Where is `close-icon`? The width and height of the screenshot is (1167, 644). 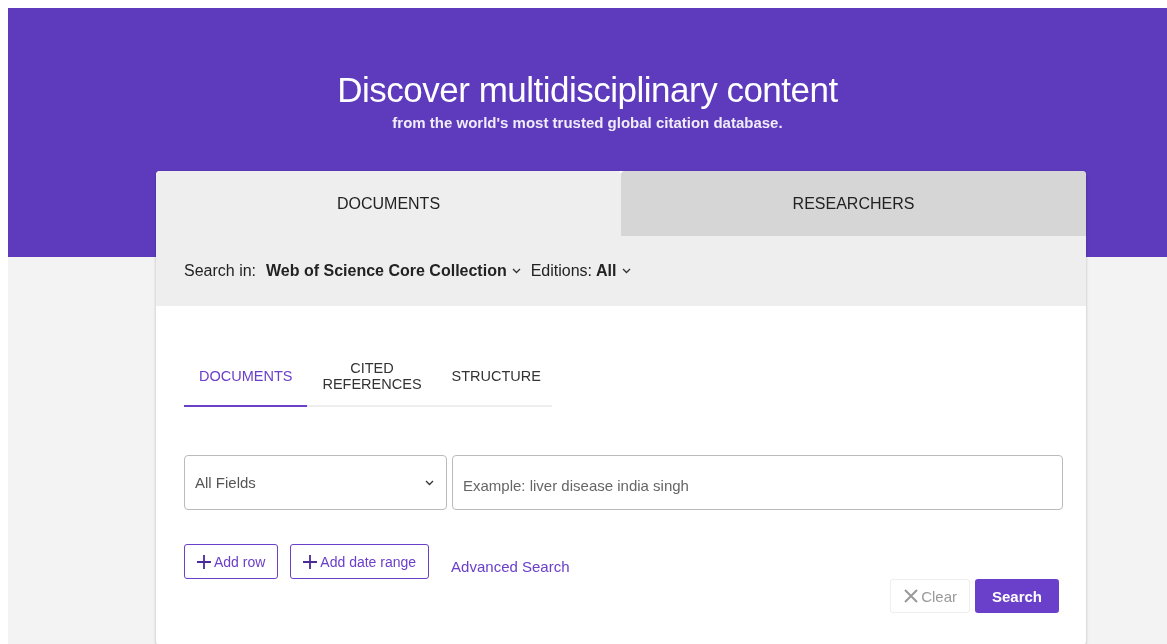 close-icon is located at coordinates (911, 596).